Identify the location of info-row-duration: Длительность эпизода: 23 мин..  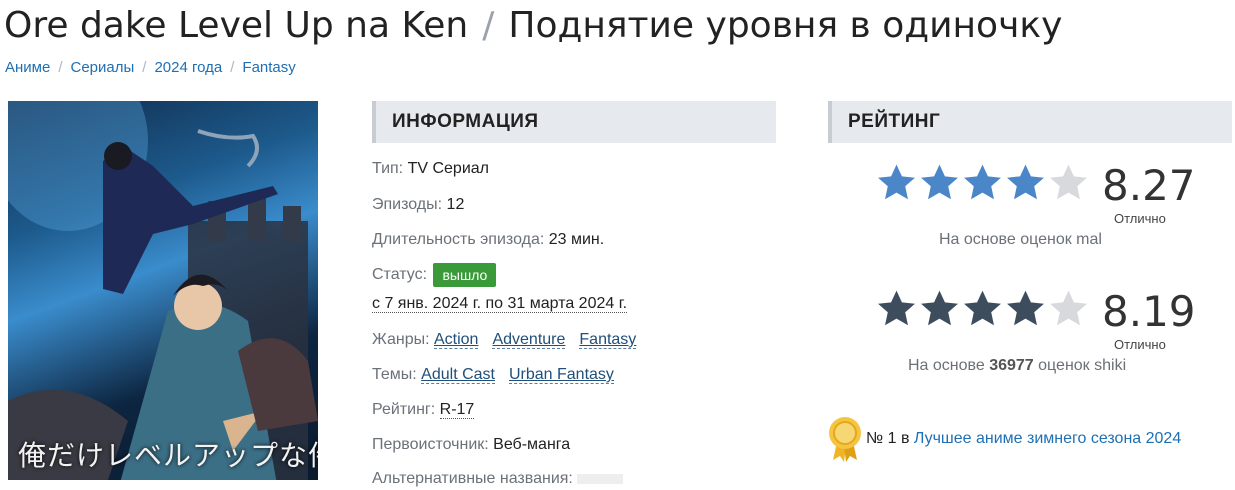
(488, 240).